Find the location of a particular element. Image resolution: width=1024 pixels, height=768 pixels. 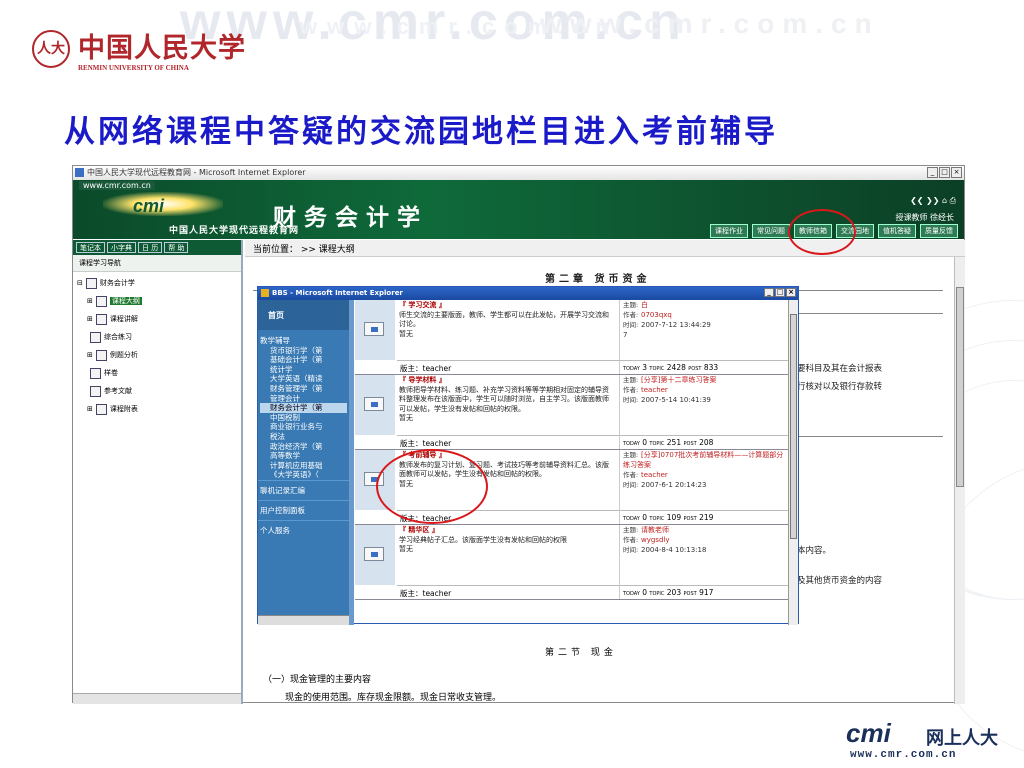

last-post-subject: 请教老师 is located at coordinates (655, 530).